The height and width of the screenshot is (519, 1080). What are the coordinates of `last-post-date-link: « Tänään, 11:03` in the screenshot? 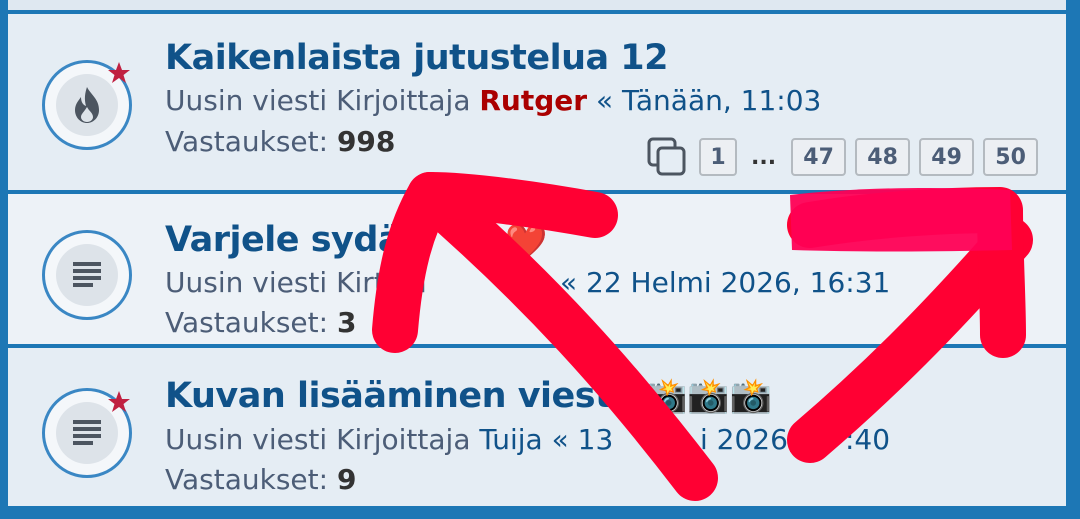 It's located at (704, 100).